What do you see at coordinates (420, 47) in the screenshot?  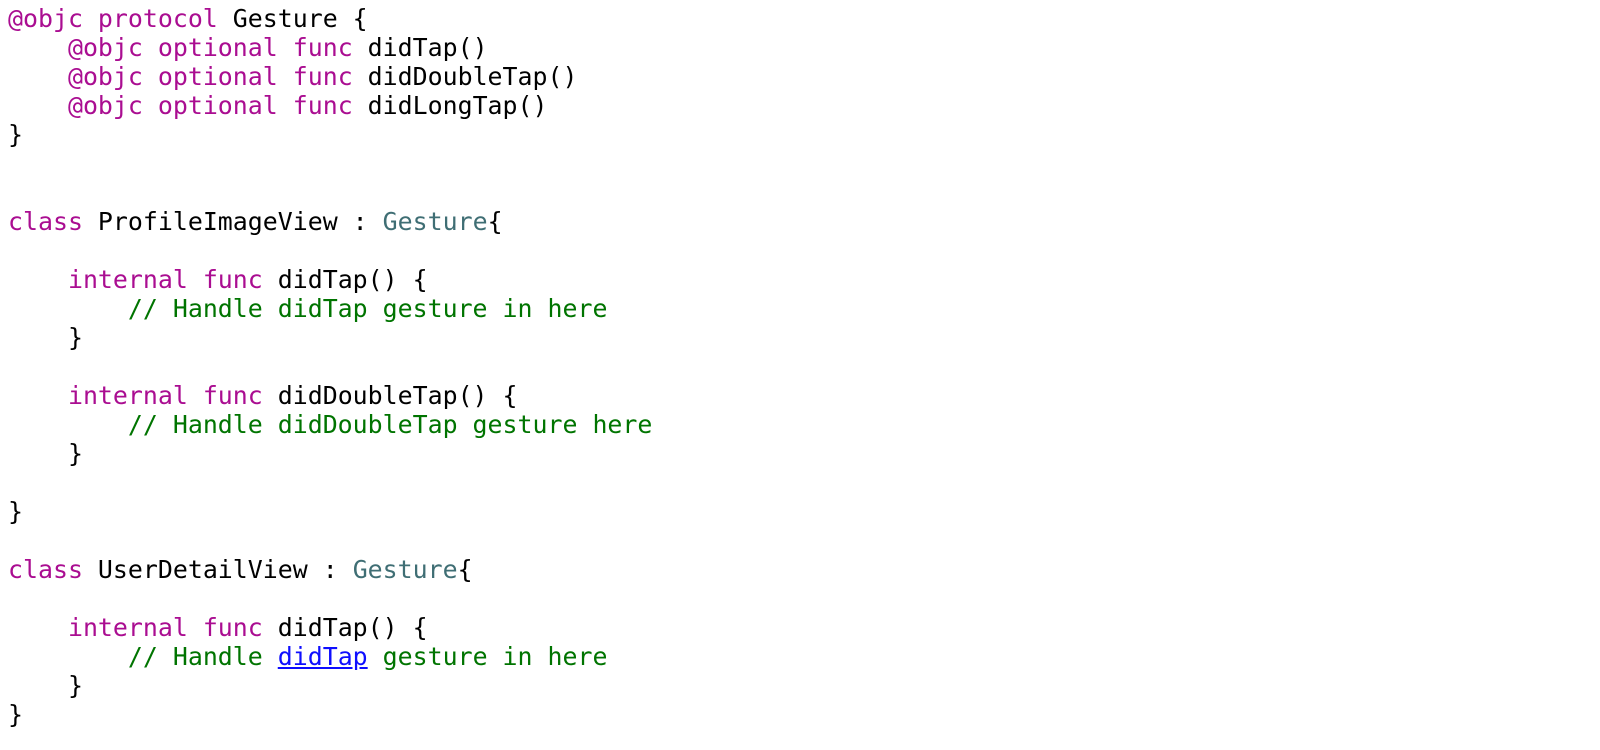 I see `code-token: didTap()` at bounding box center [420, 47].